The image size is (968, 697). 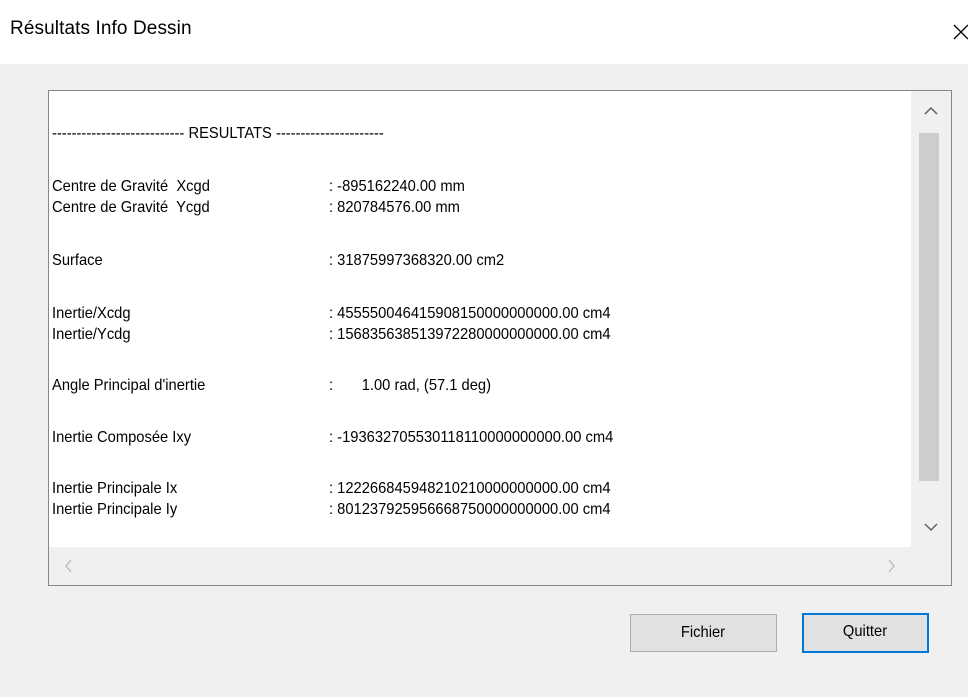 I want to click on label-ycgd: Centre de Gravité Ycgd, so click(x=131, y=207).